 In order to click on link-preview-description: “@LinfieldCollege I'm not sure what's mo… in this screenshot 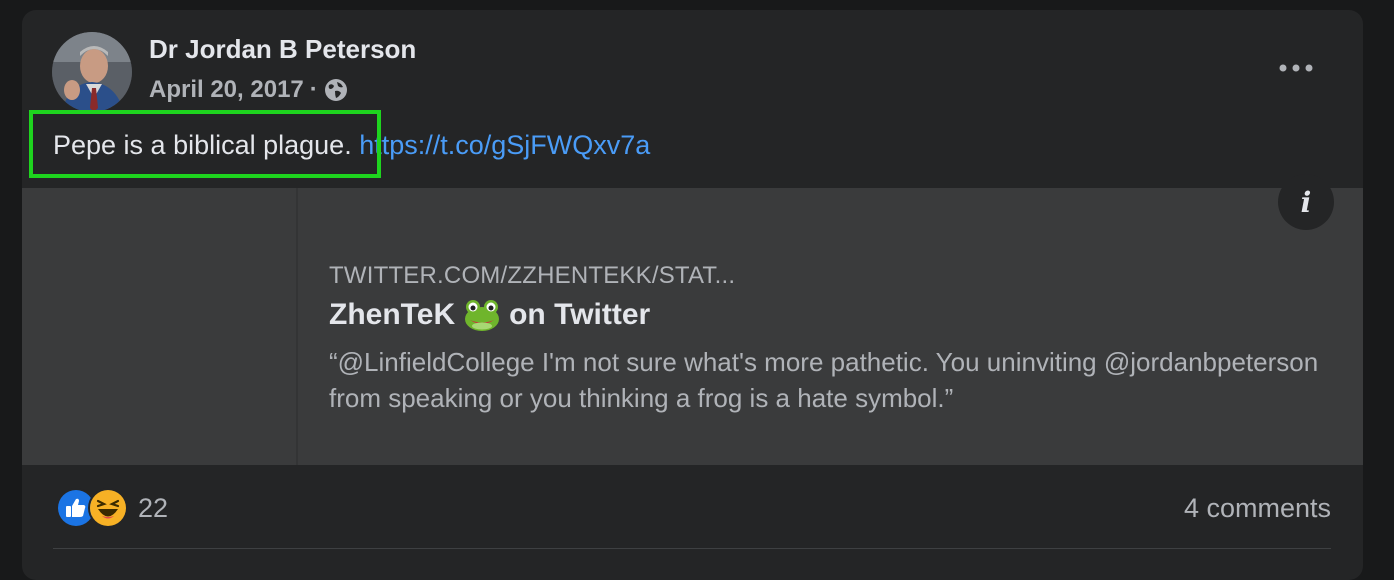, I will do `click(824, 380)`.